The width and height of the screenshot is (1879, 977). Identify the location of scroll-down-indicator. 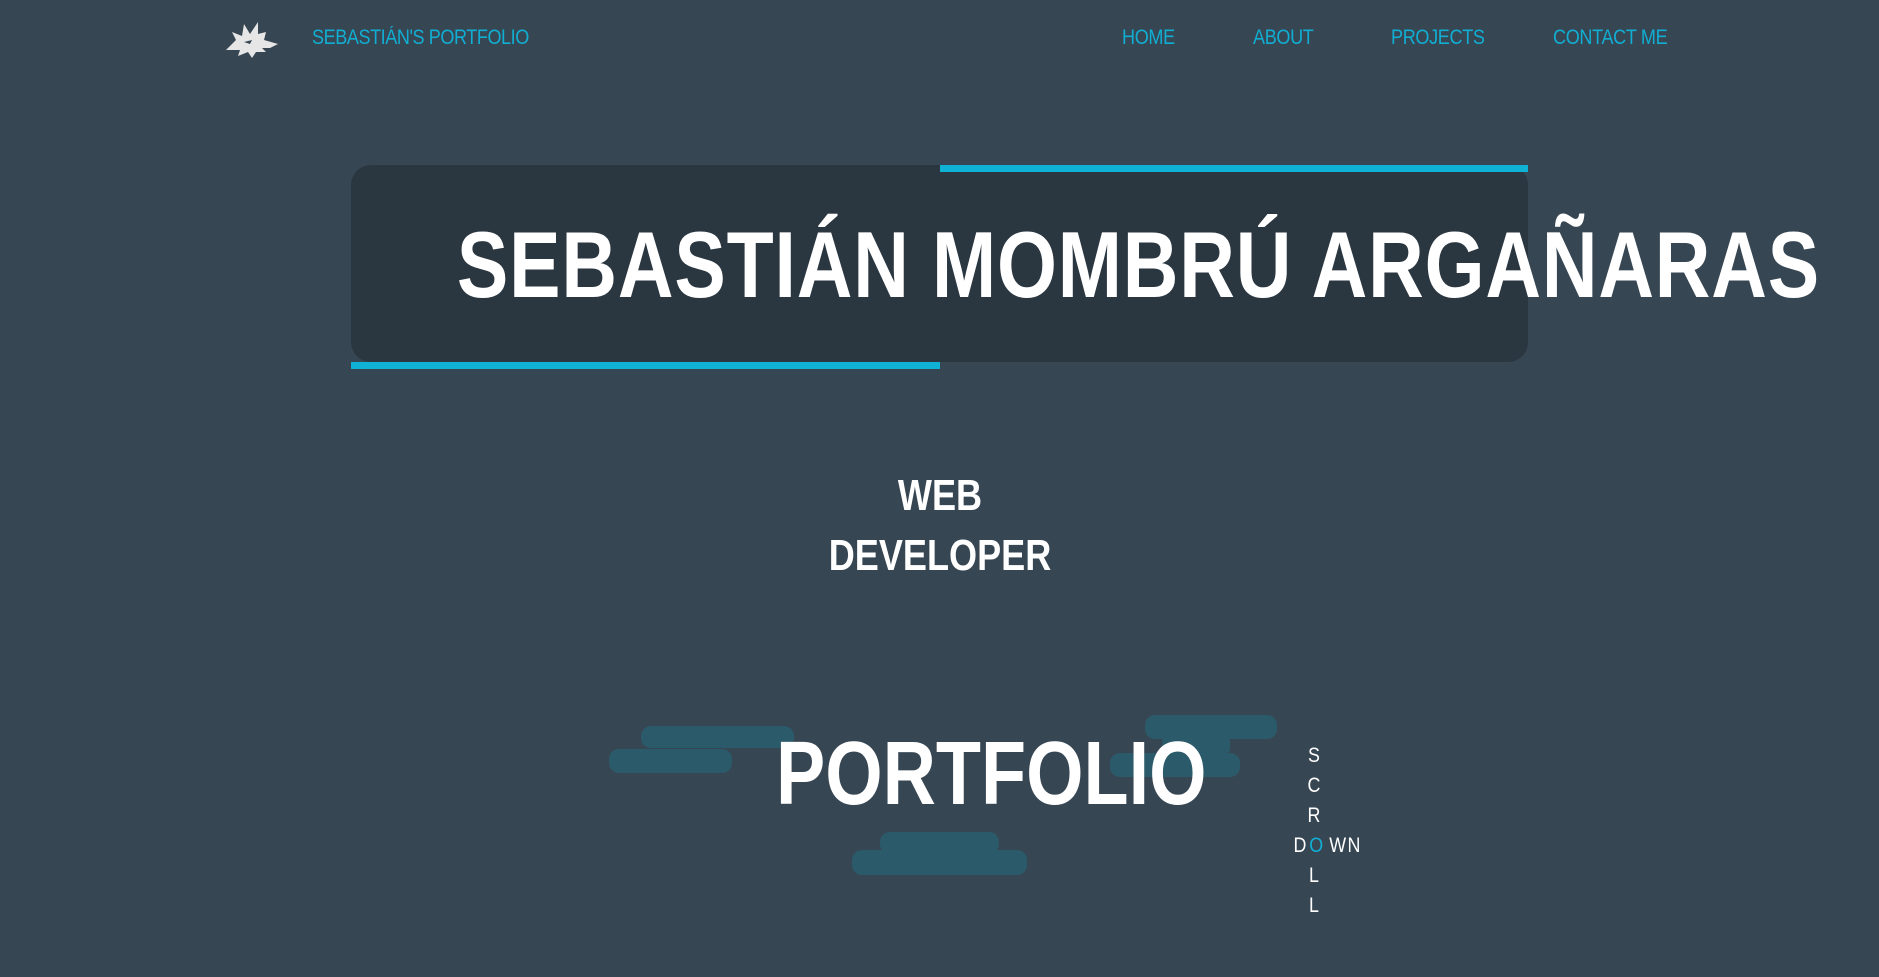
(1325, 831).